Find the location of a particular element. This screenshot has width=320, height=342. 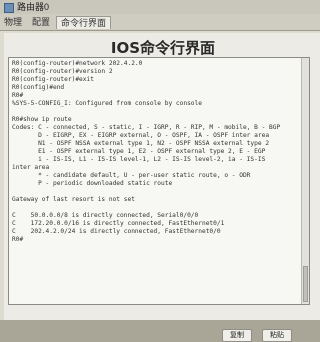

console-line: R0(config-router)#network 202.4.2.0 is located at coordinates (77, 63).